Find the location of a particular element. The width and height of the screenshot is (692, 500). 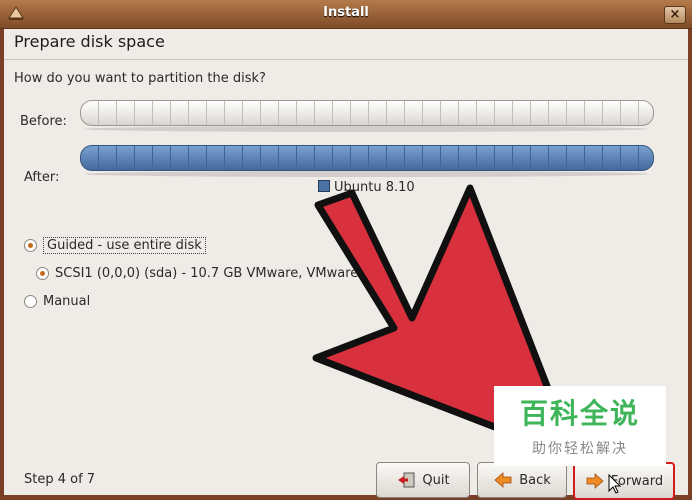

window-title: Install is located at coordinates (346, 12).